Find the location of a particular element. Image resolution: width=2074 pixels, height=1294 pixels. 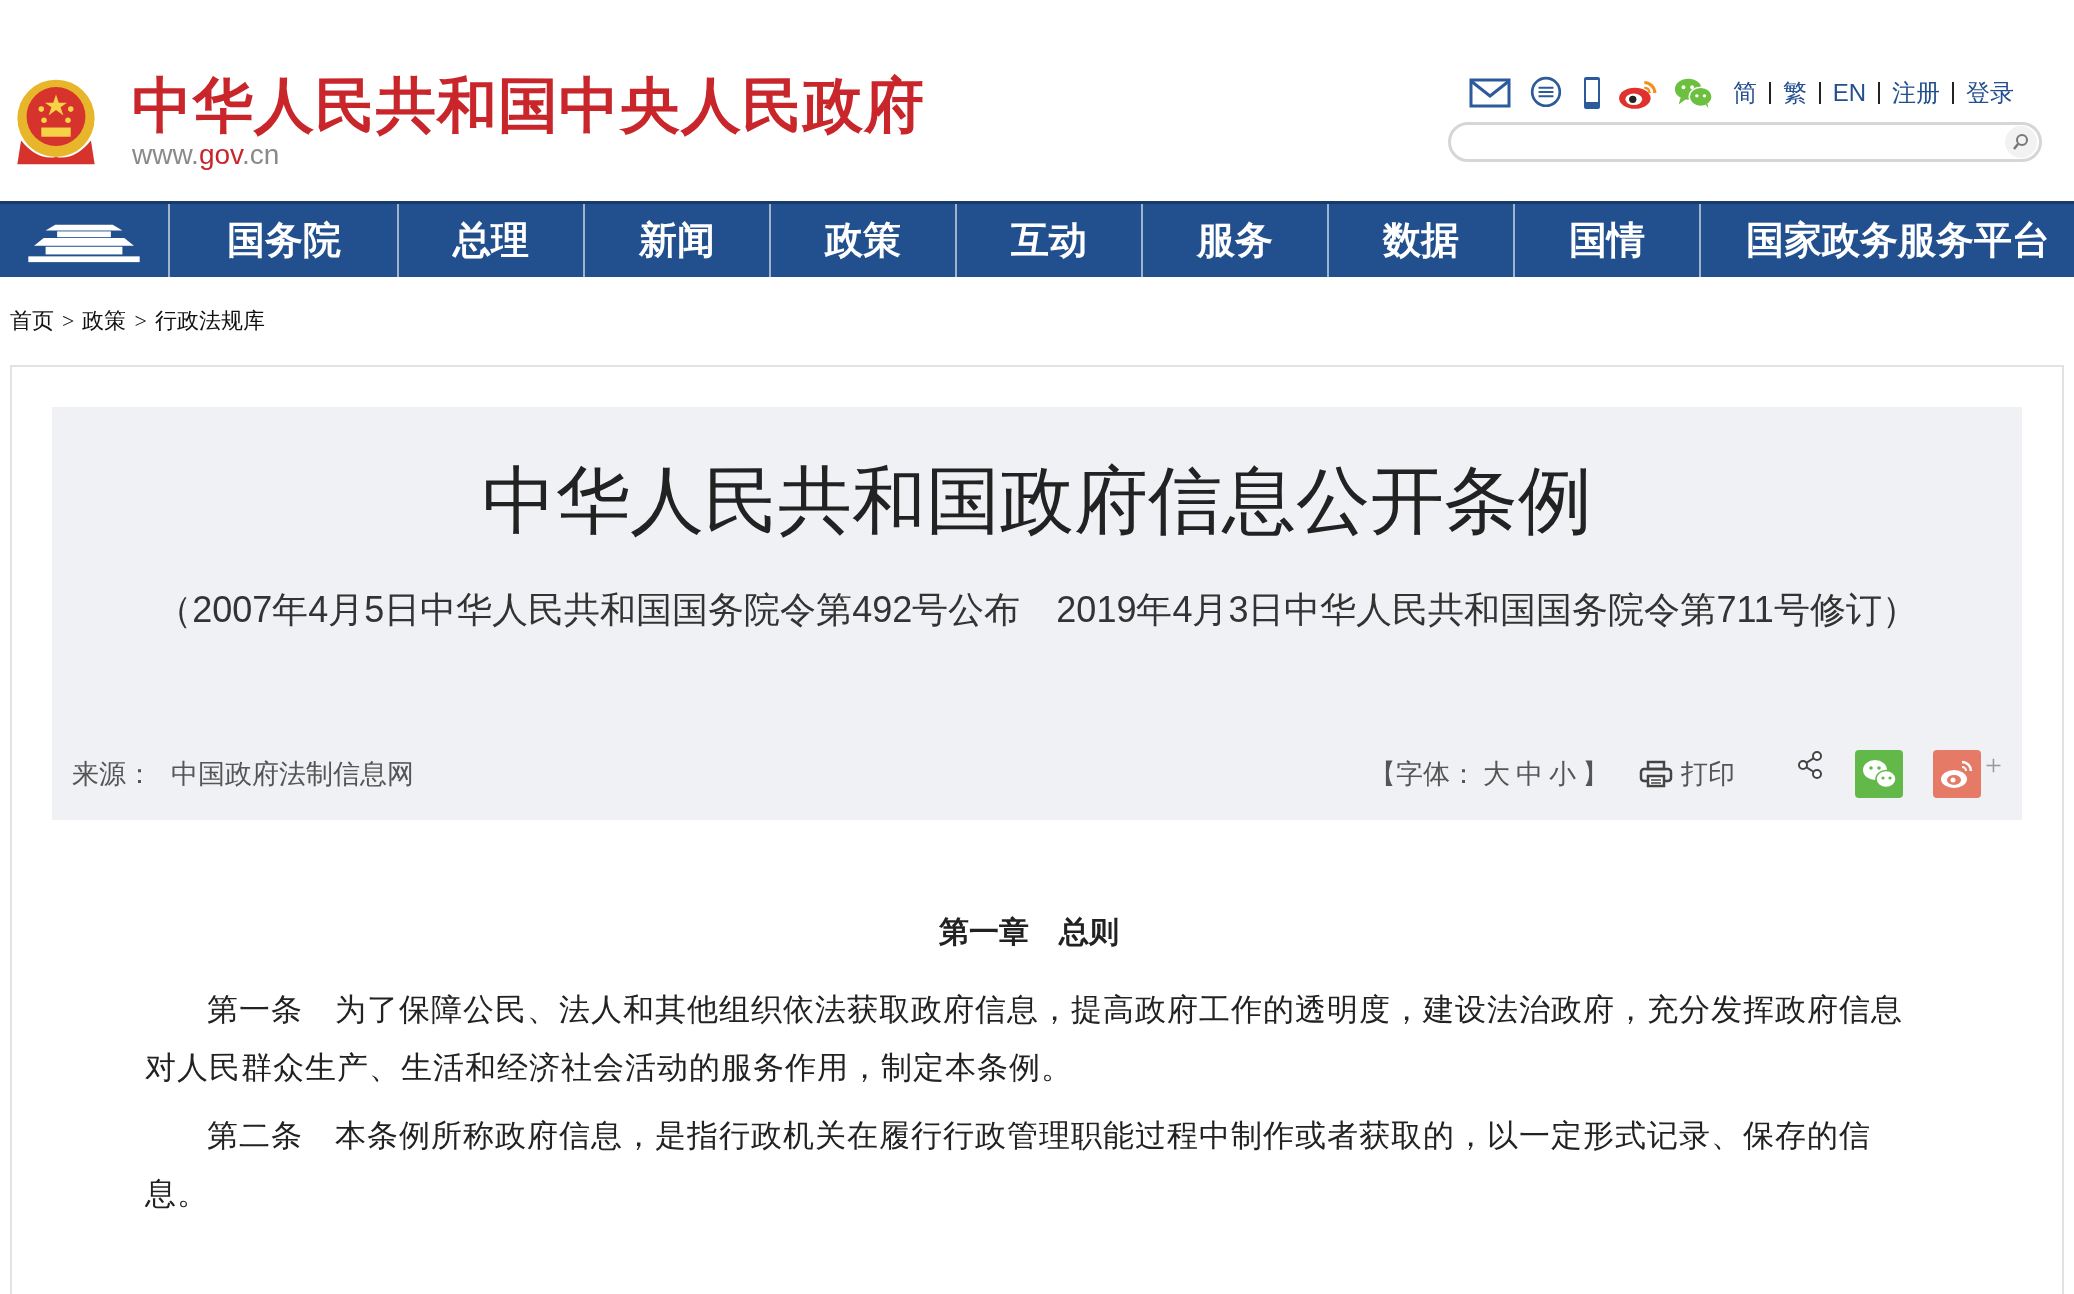

search-button is located at coordinates (2021, 142).